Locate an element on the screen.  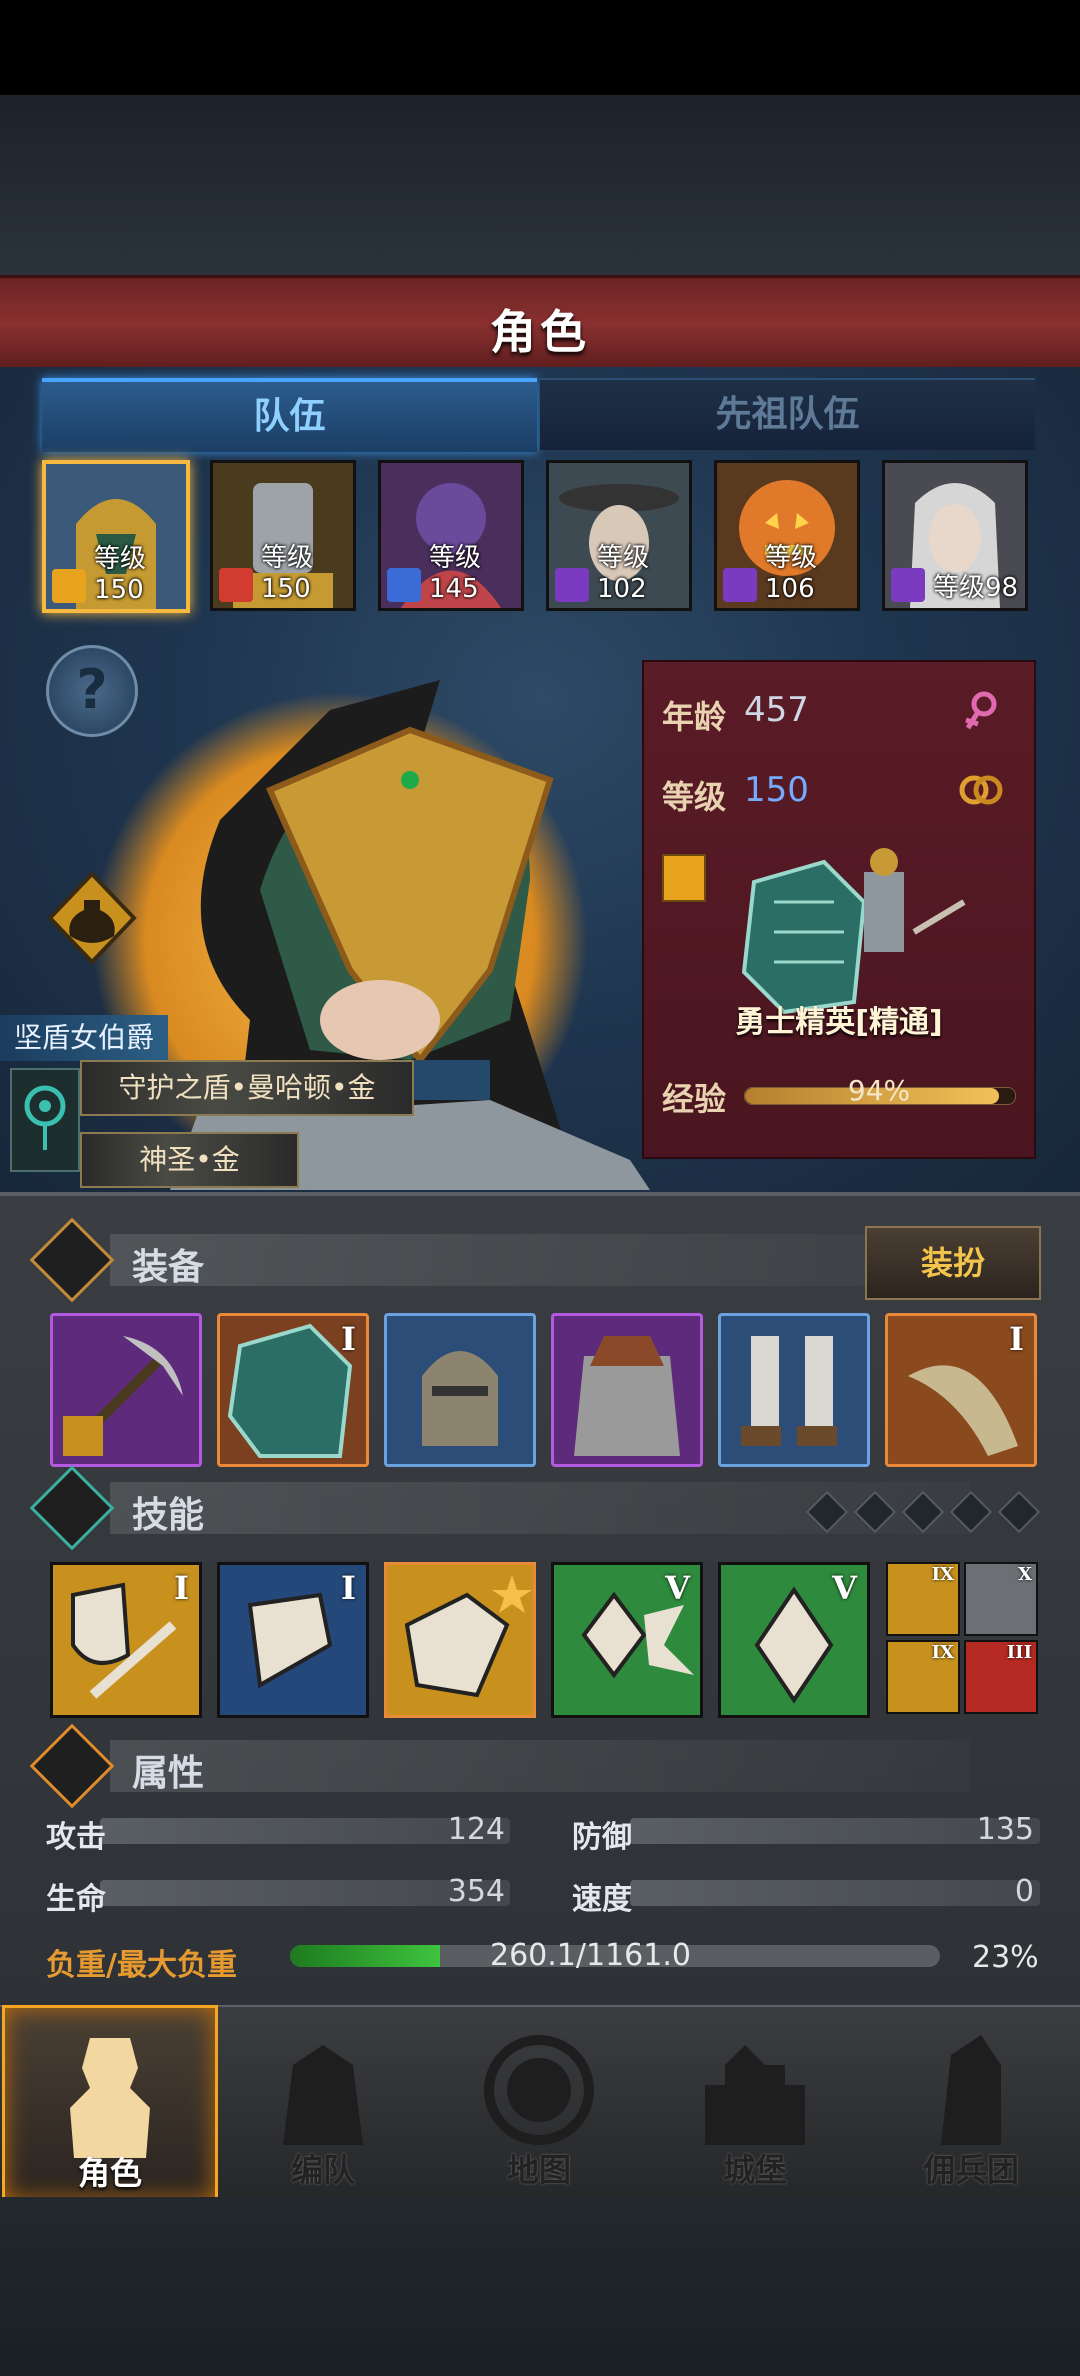
small-skill-1: IX is located at coordinates (923, 1599).